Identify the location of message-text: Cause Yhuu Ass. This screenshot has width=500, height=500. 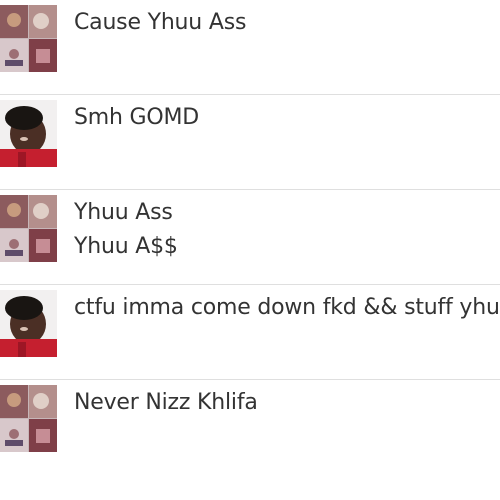
(160, 22).